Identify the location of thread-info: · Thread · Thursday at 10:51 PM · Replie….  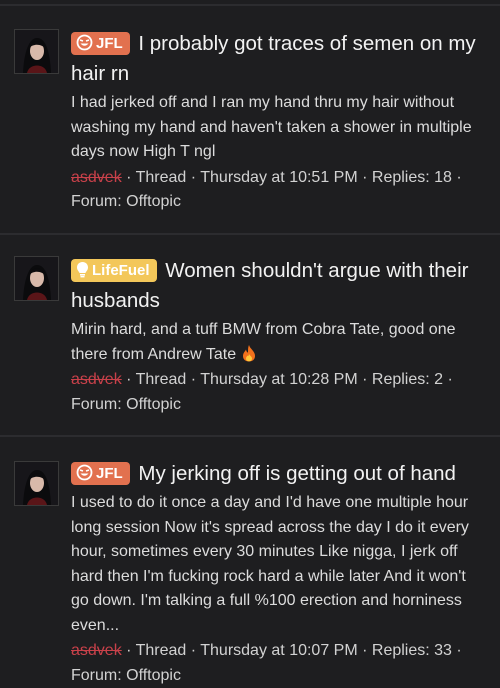
(291, 177).